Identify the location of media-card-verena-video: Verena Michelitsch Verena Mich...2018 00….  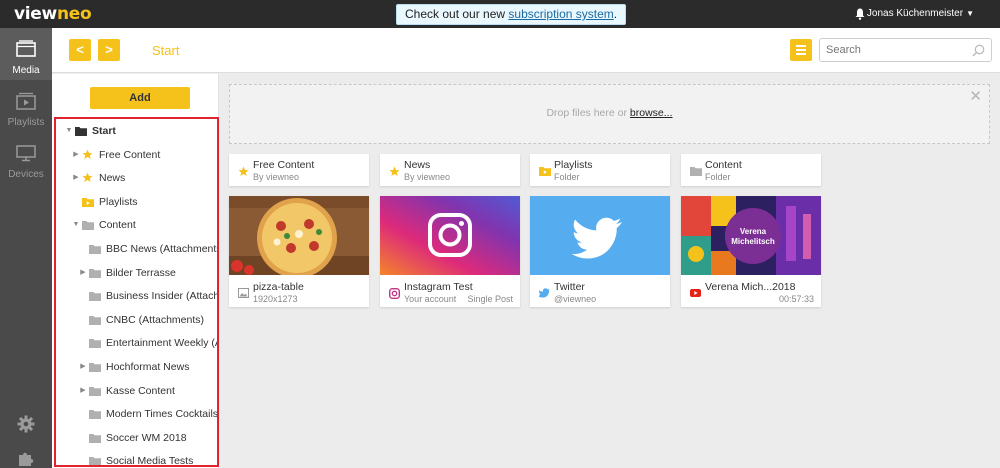
(751, 251).